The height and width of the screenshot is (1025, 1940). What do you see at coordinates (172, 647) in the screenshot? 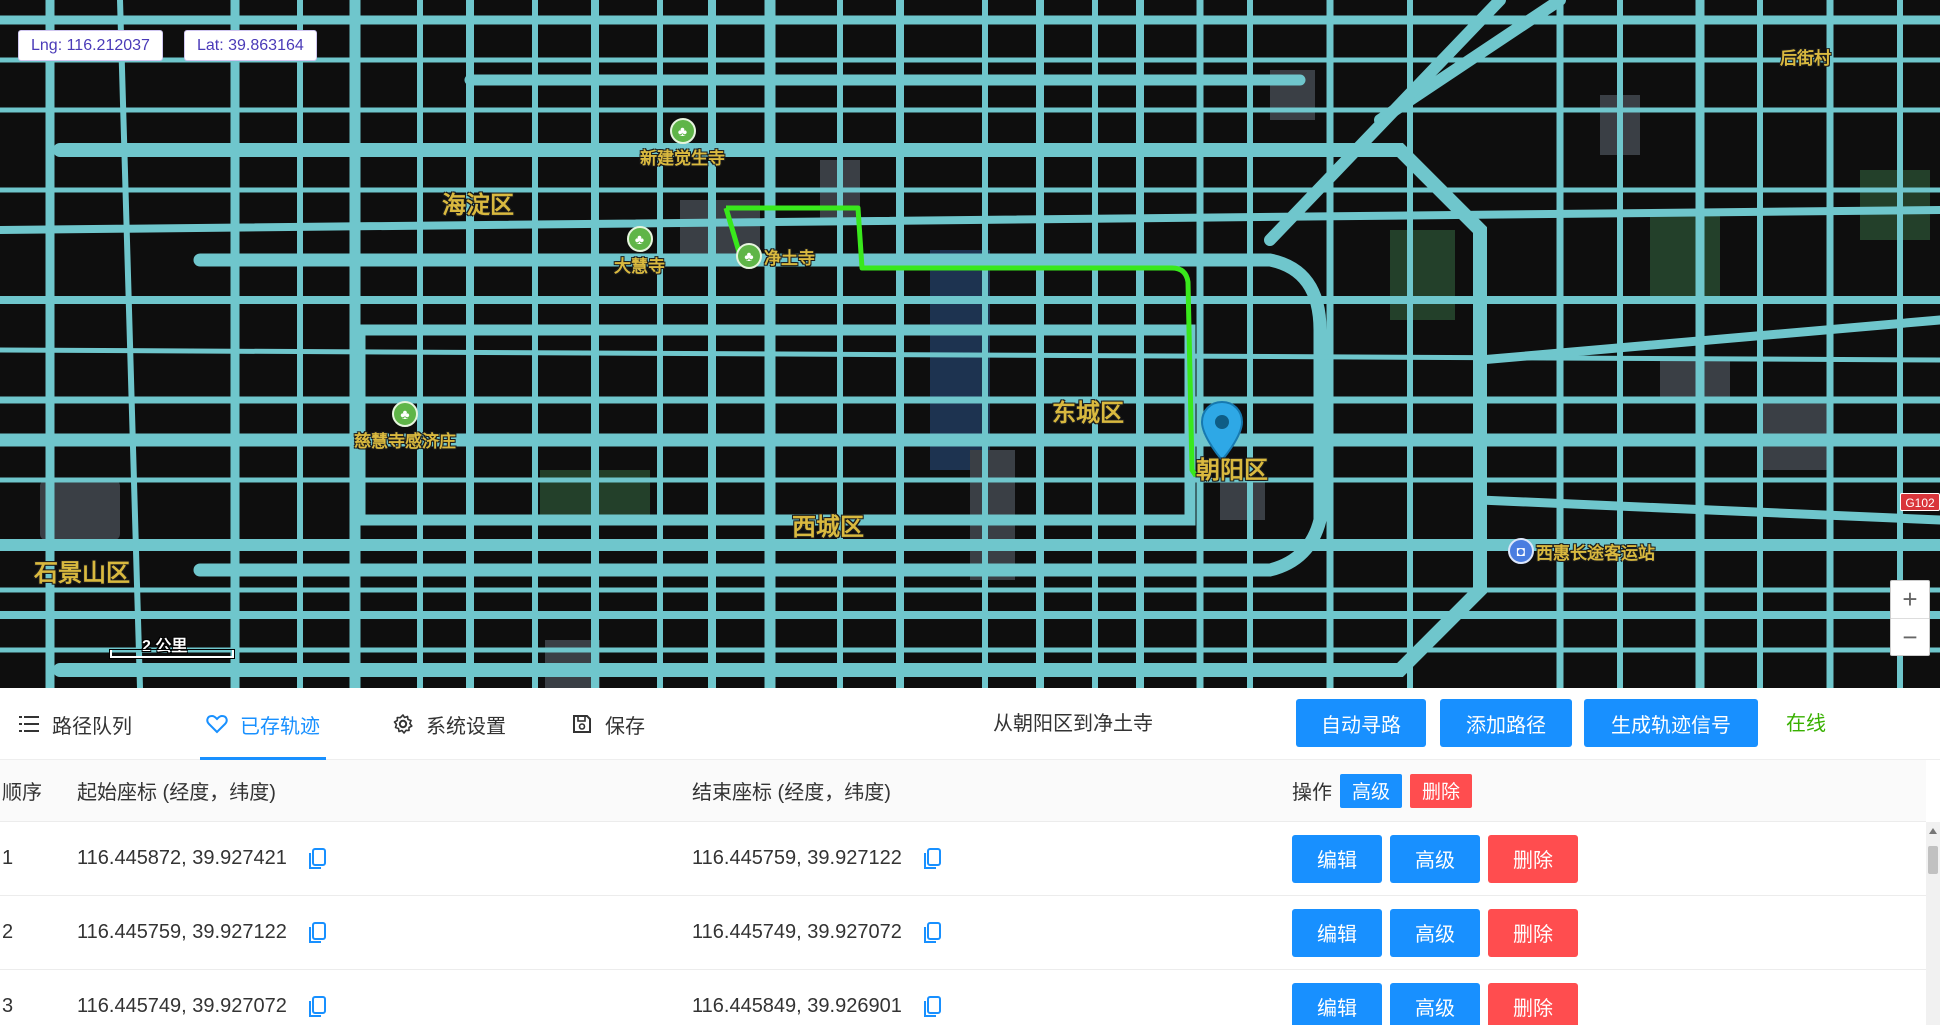
I see `map-scale-bar: 2 公里` at bounding box center [172, 647].